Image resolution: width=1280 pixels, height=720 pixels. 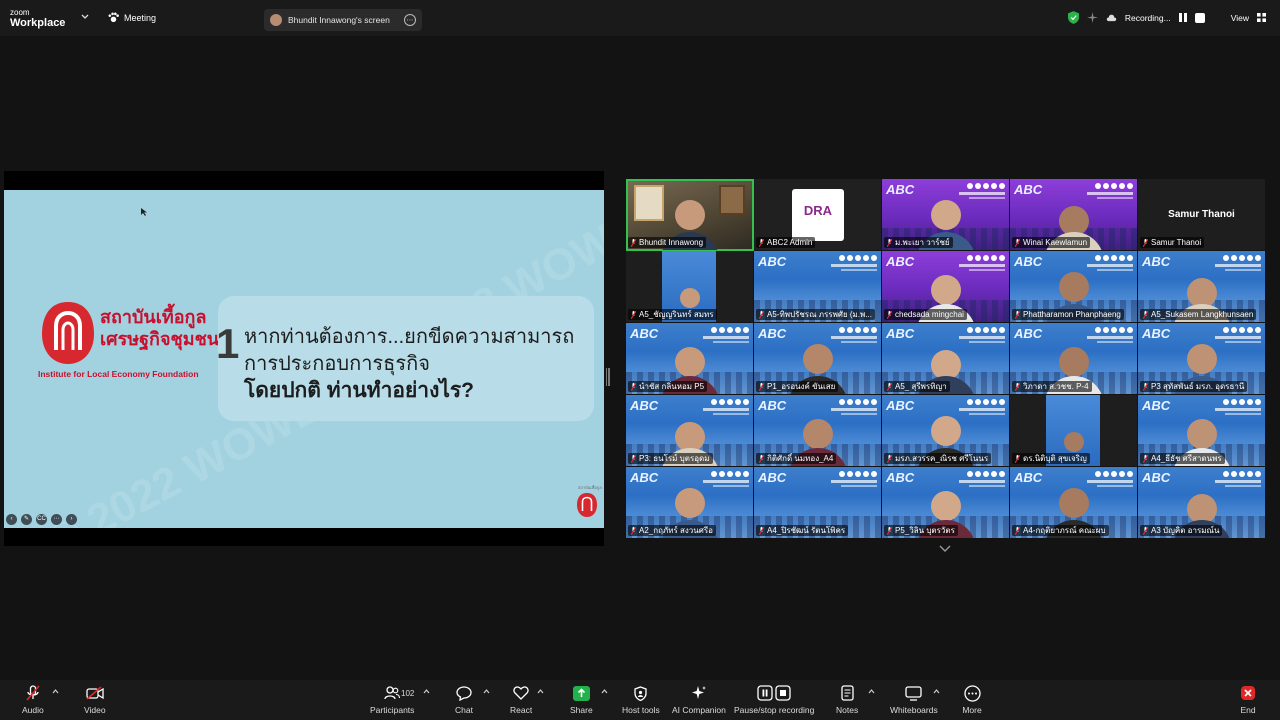 I want to click on participant-tile: ABC P5_วิลิน บุตรวัตร, so click(x=946, y=503).